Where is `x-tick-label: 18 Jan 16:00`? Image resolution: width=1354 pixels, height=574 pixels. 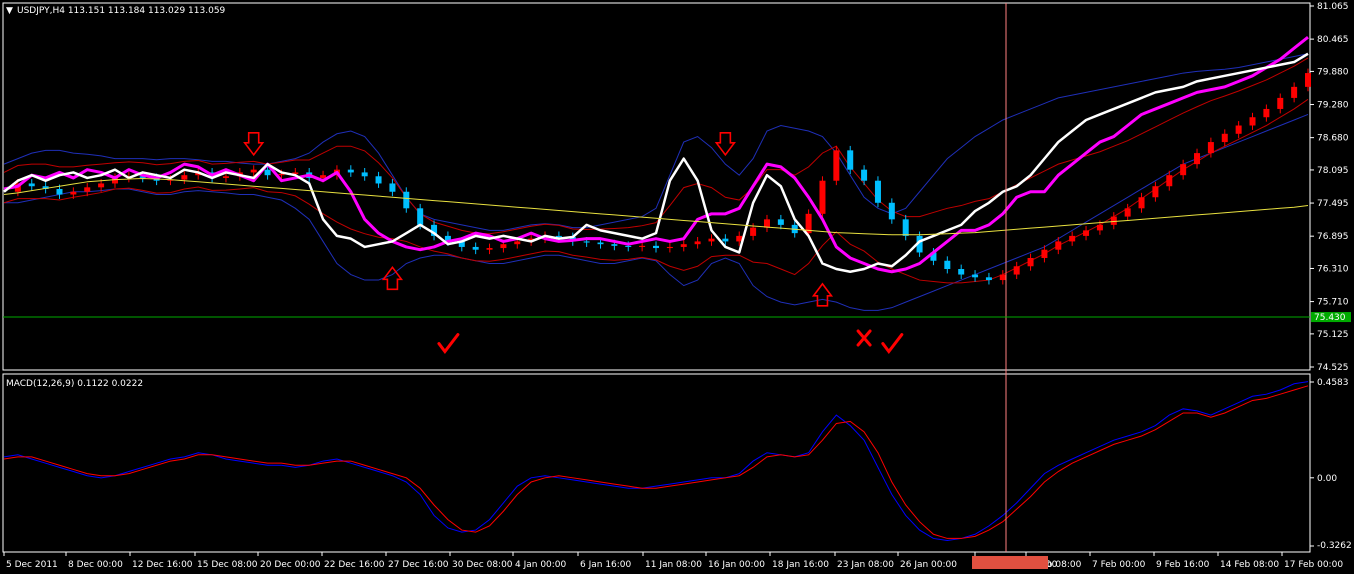
x-tick-label: 18 Jan 16:00 is located at coordinates (800, 565).